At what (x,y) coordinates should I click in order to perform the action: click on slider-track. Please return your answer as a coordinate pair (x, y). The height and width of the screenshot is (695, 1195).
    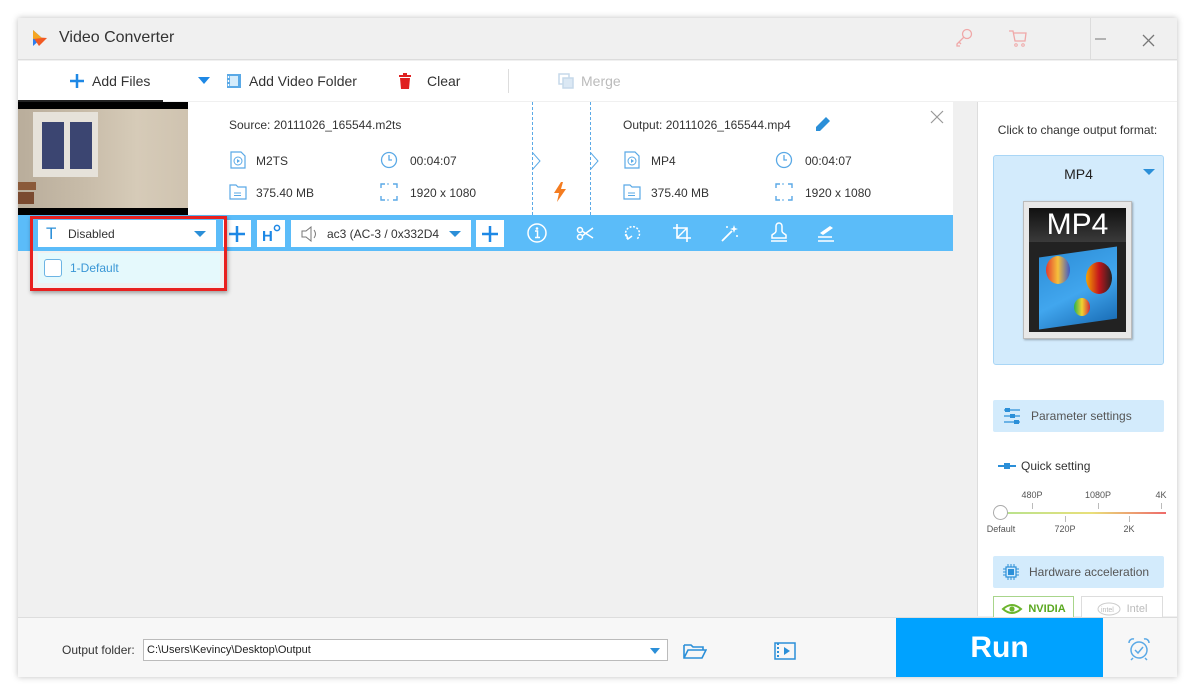
    Looking at the image, I should click on (1083, 513).